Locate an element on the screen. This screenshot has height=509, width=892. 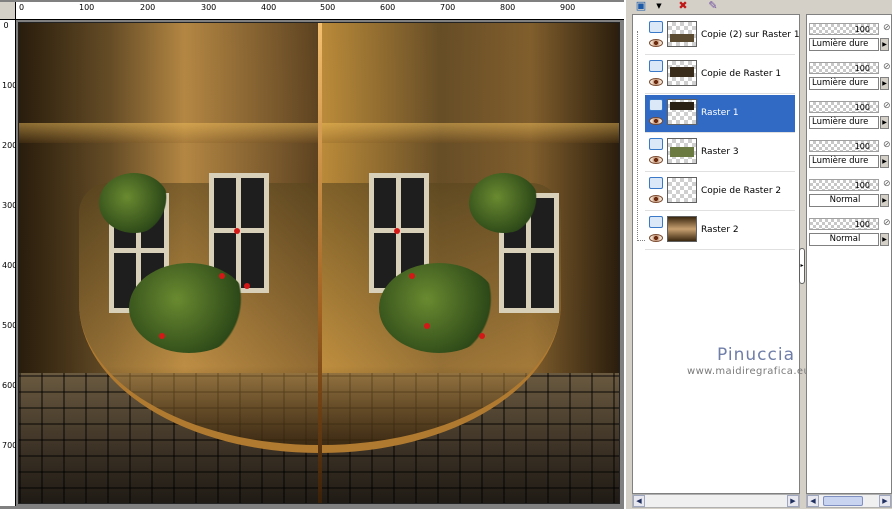
ruler-v-label: 300 is located at coordinates (9, 205).